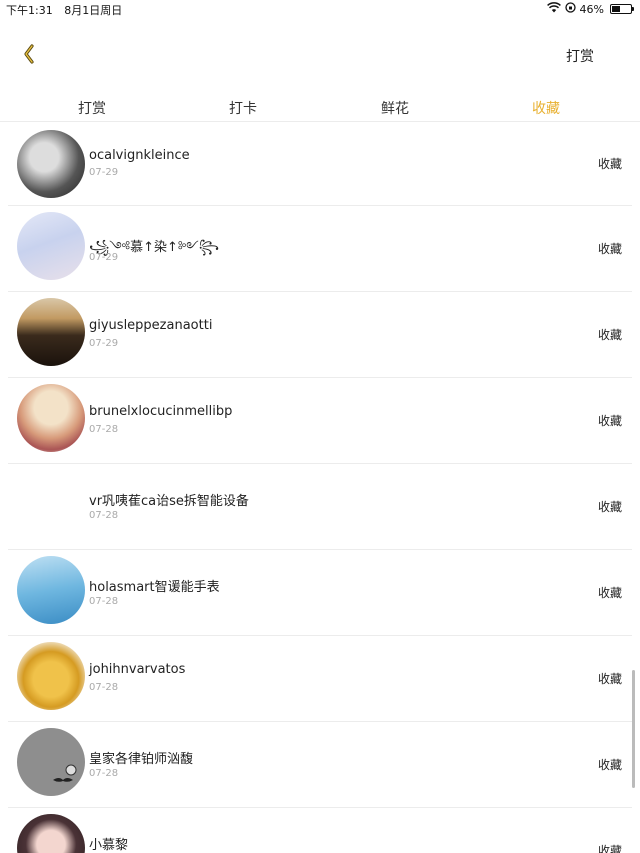  What do you see at coordinates (395, 108) in the screenshot?
I see `tab-flowers: 鲜花` at bounding box center [395, 108].